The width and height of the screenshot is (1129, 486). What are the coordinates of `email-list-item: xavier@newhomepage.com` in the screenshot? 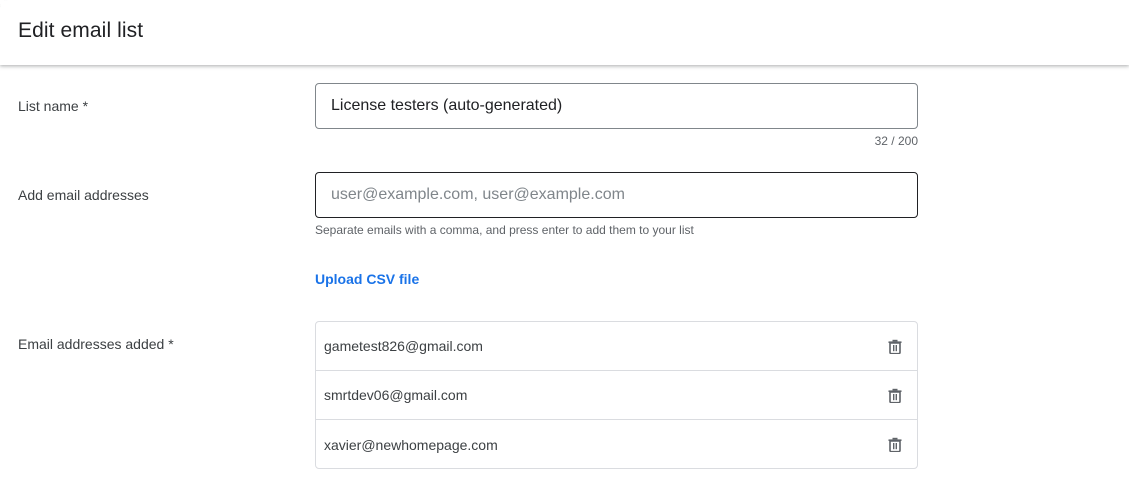 It's located at (616, 444).